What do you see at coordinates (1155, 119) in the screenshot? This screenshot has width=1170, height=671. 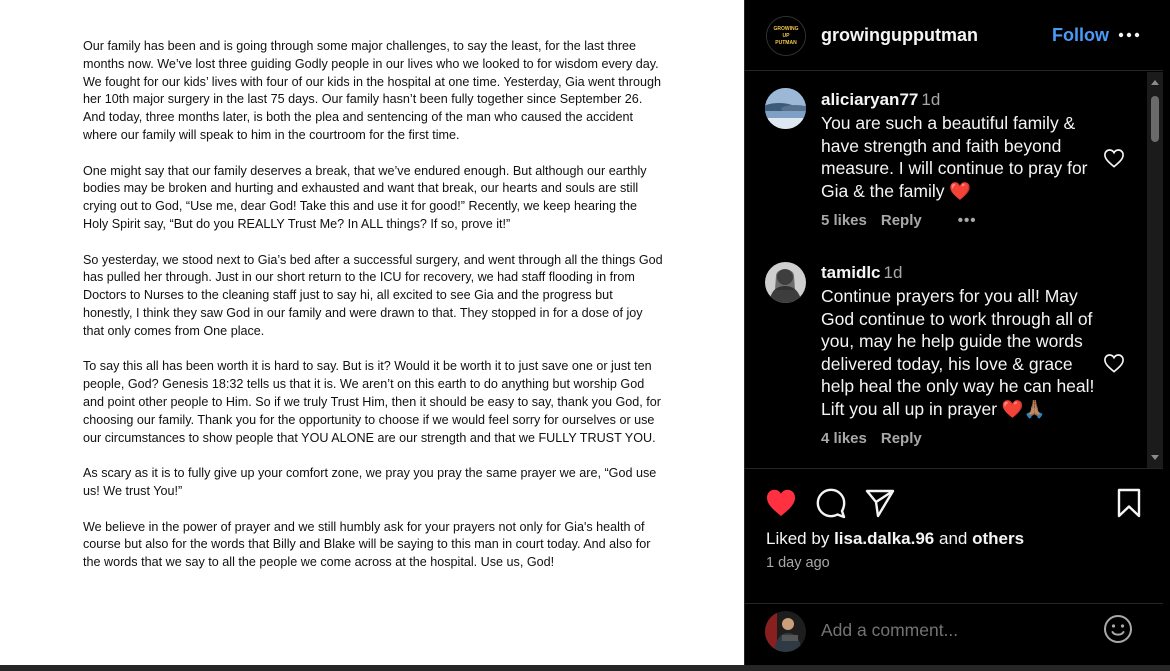 I see `scroll-thumb` at bounding box center [1155, 119].